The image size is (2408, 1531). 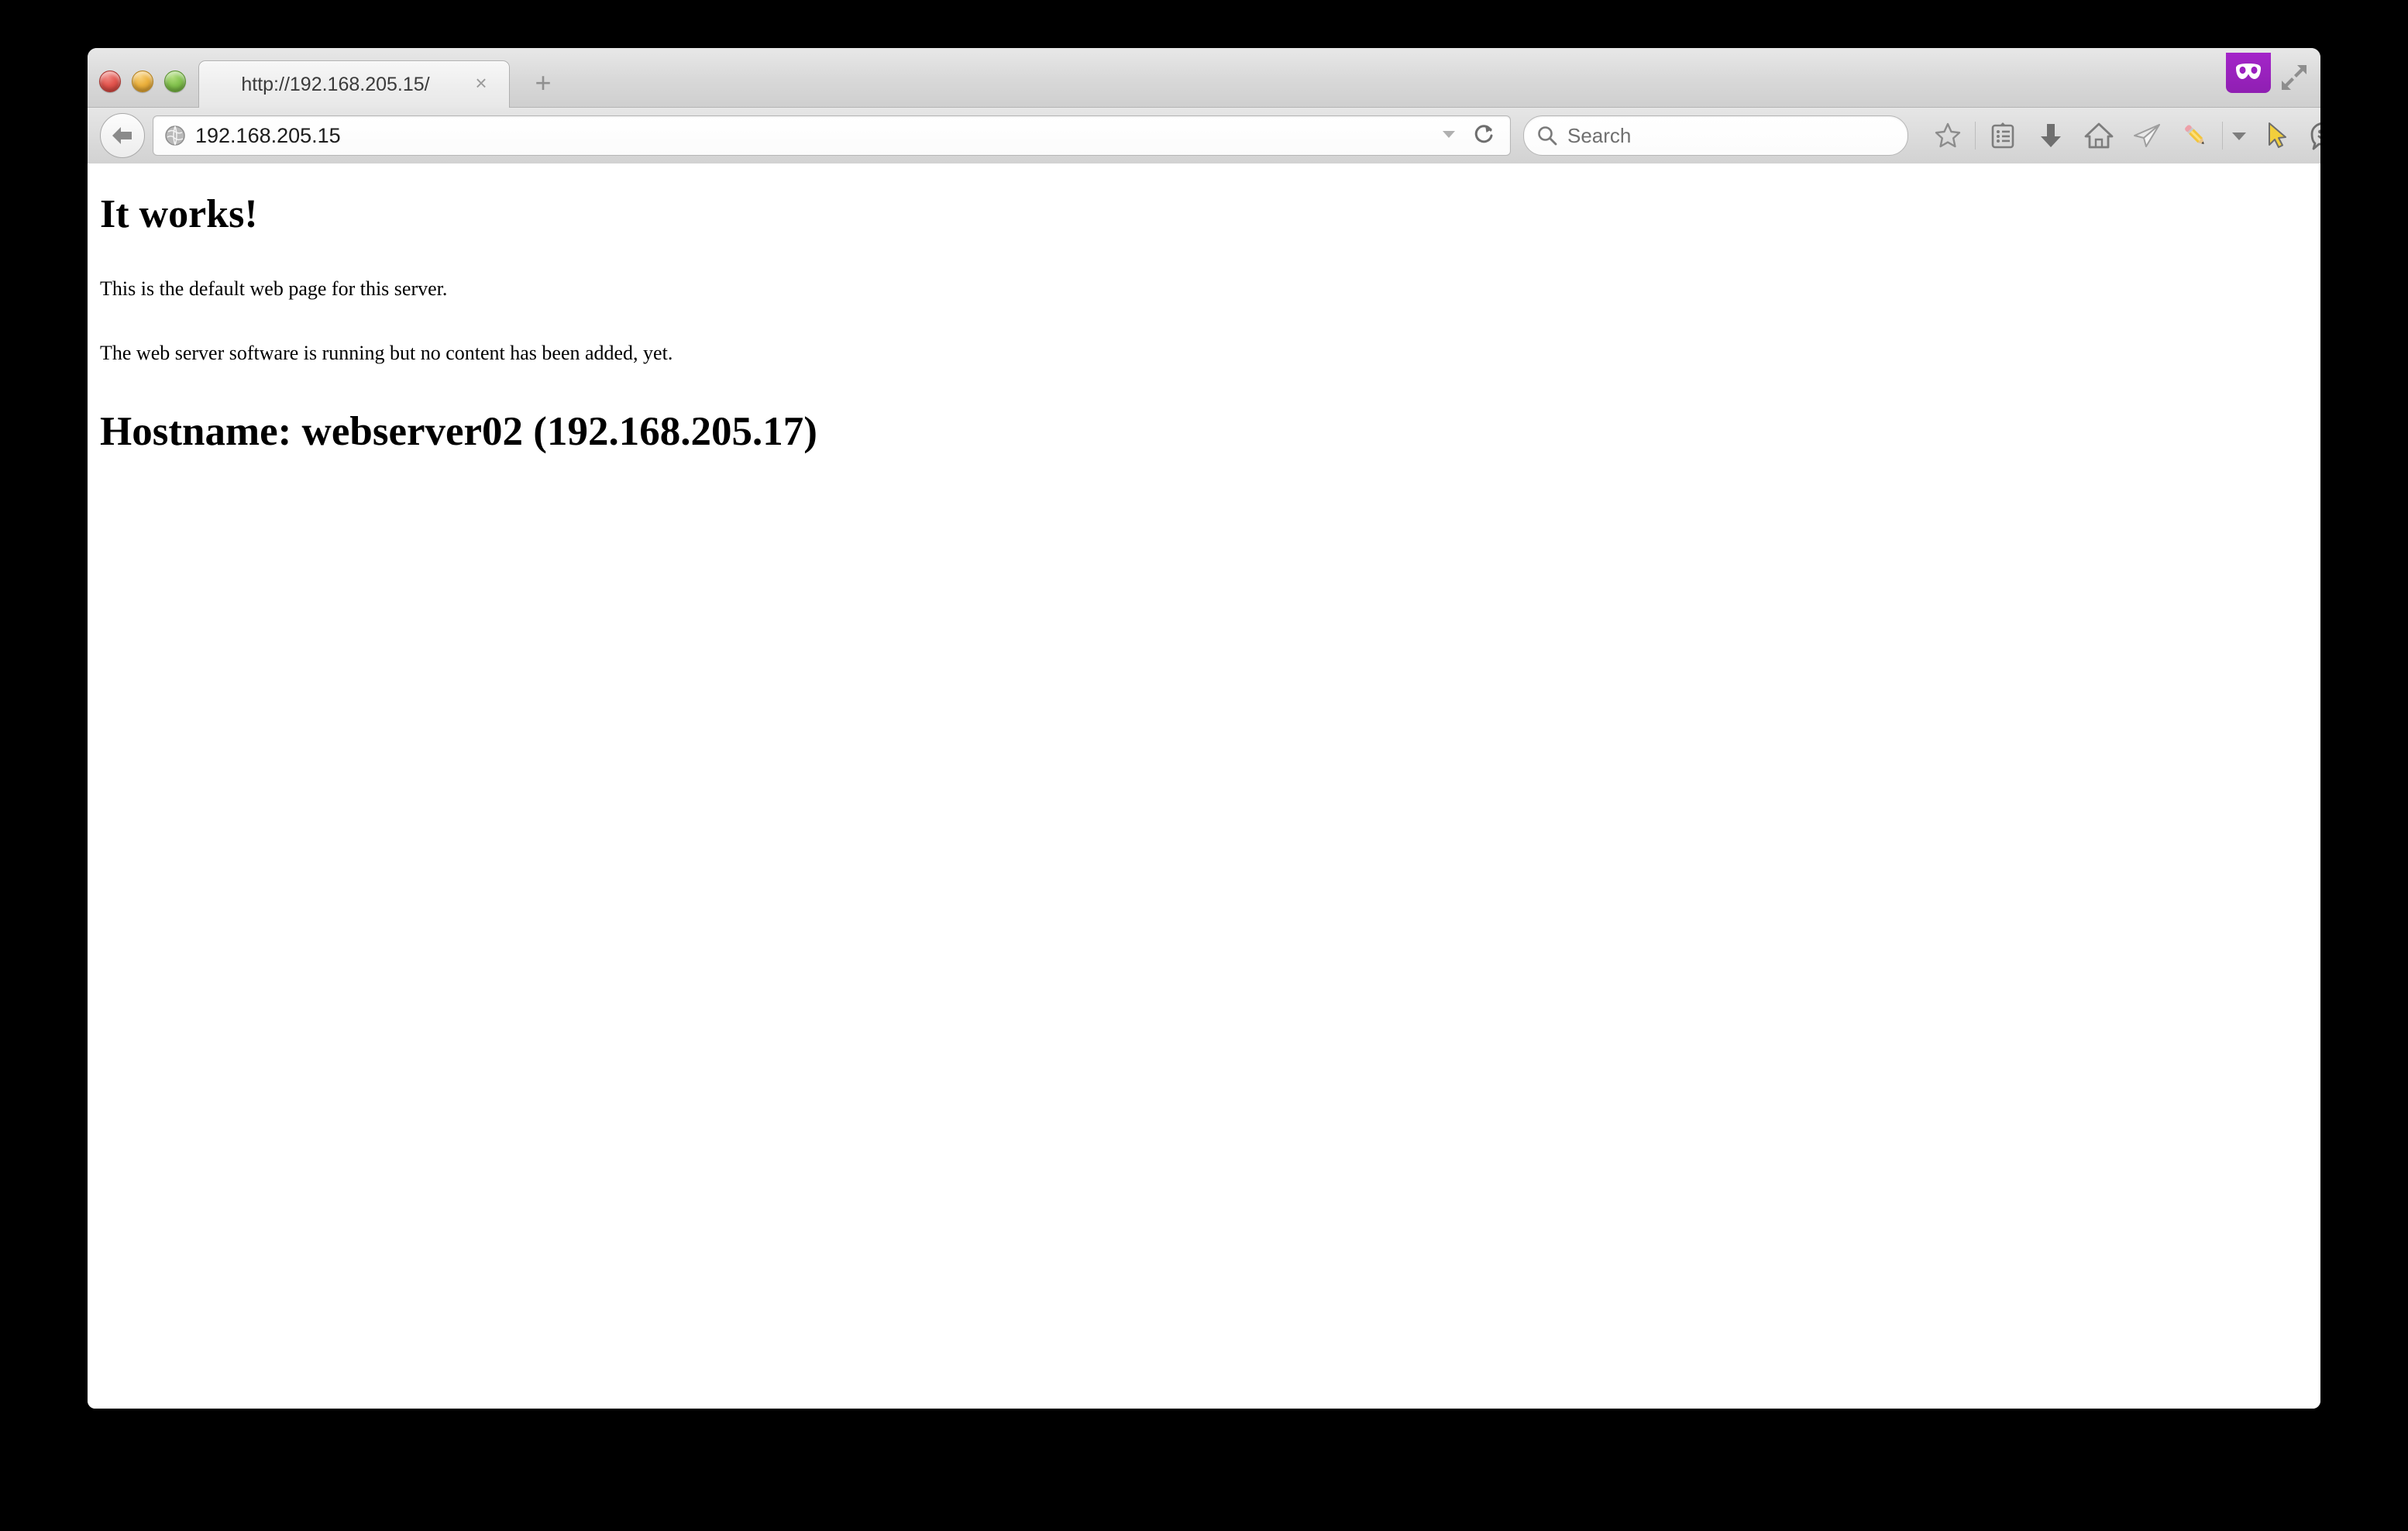 I want to click on send-icon, so click(x=2147, y=135).